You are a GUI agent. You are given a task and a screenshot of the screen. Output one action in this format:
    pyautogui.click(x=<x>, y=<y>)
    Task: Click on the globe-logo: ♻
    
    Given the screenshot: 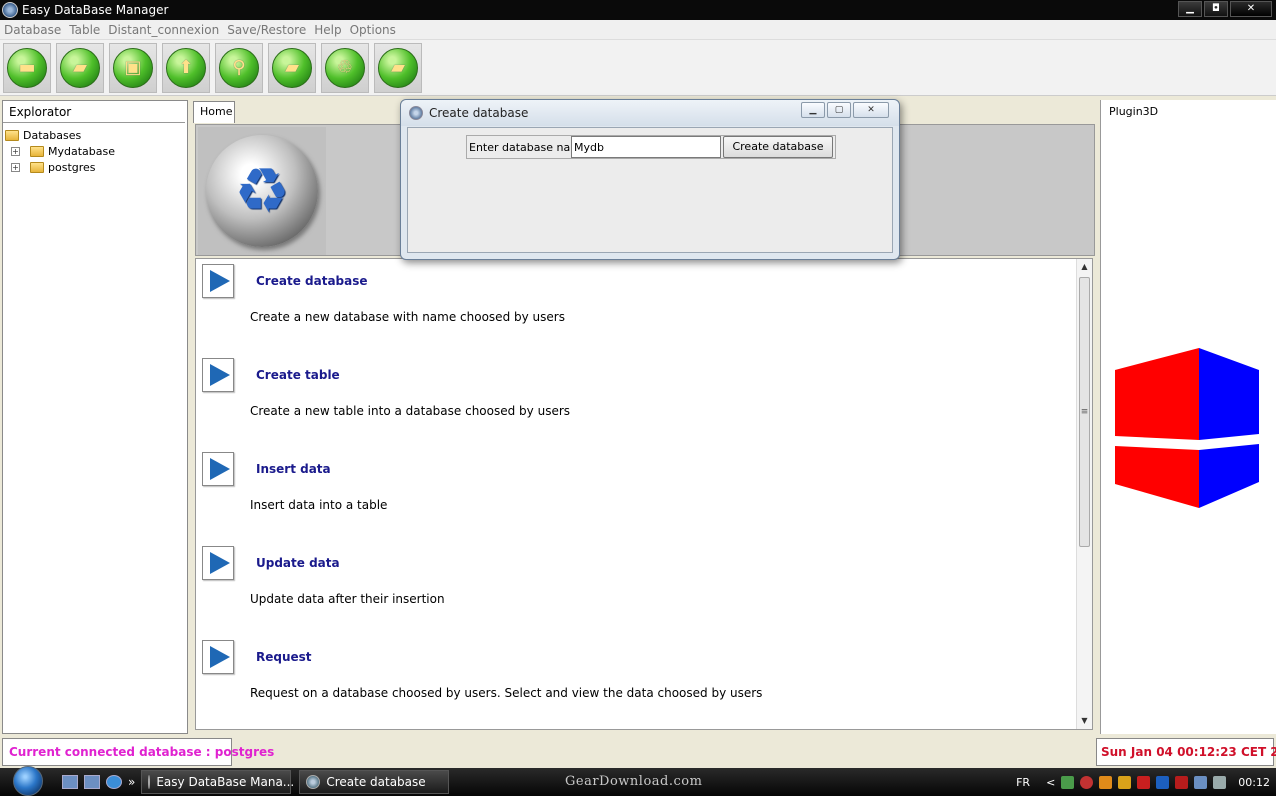 What is the action you would take?
    pyautogui.click(x=262, y=191)
    